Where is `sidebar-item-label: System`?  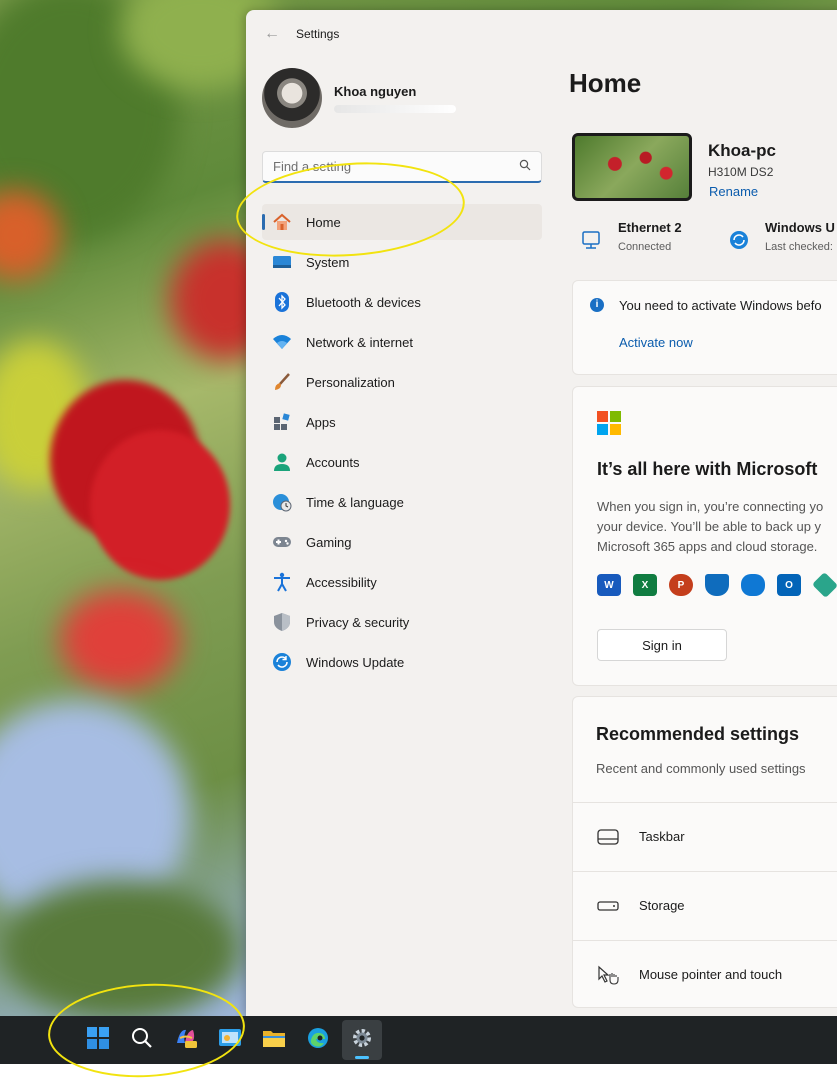 sidebar-item-label: System is located at coordinates (328, 262).